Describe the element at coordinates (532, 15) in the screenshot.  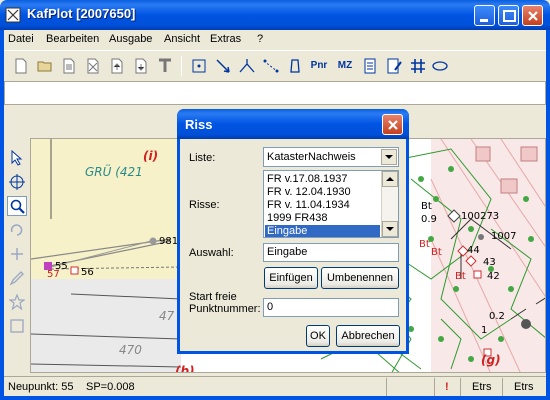
I see `close-button` at that location.